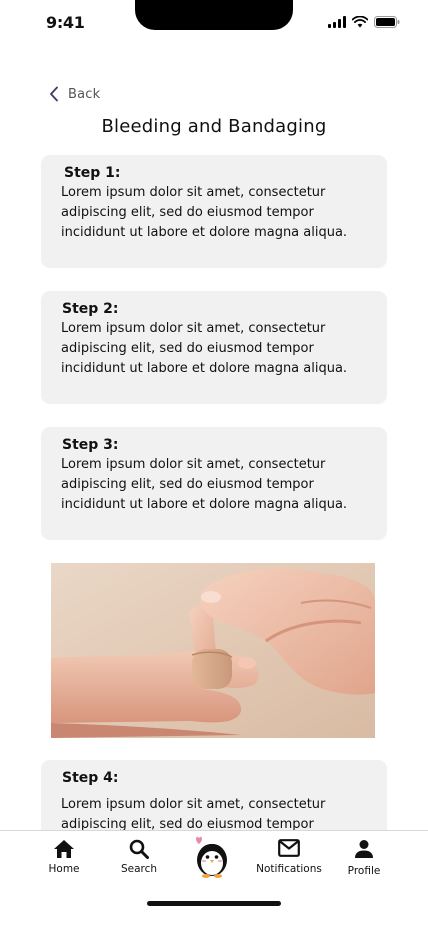  I want to click on nav-item-profile: Profile, so click(364, 858).